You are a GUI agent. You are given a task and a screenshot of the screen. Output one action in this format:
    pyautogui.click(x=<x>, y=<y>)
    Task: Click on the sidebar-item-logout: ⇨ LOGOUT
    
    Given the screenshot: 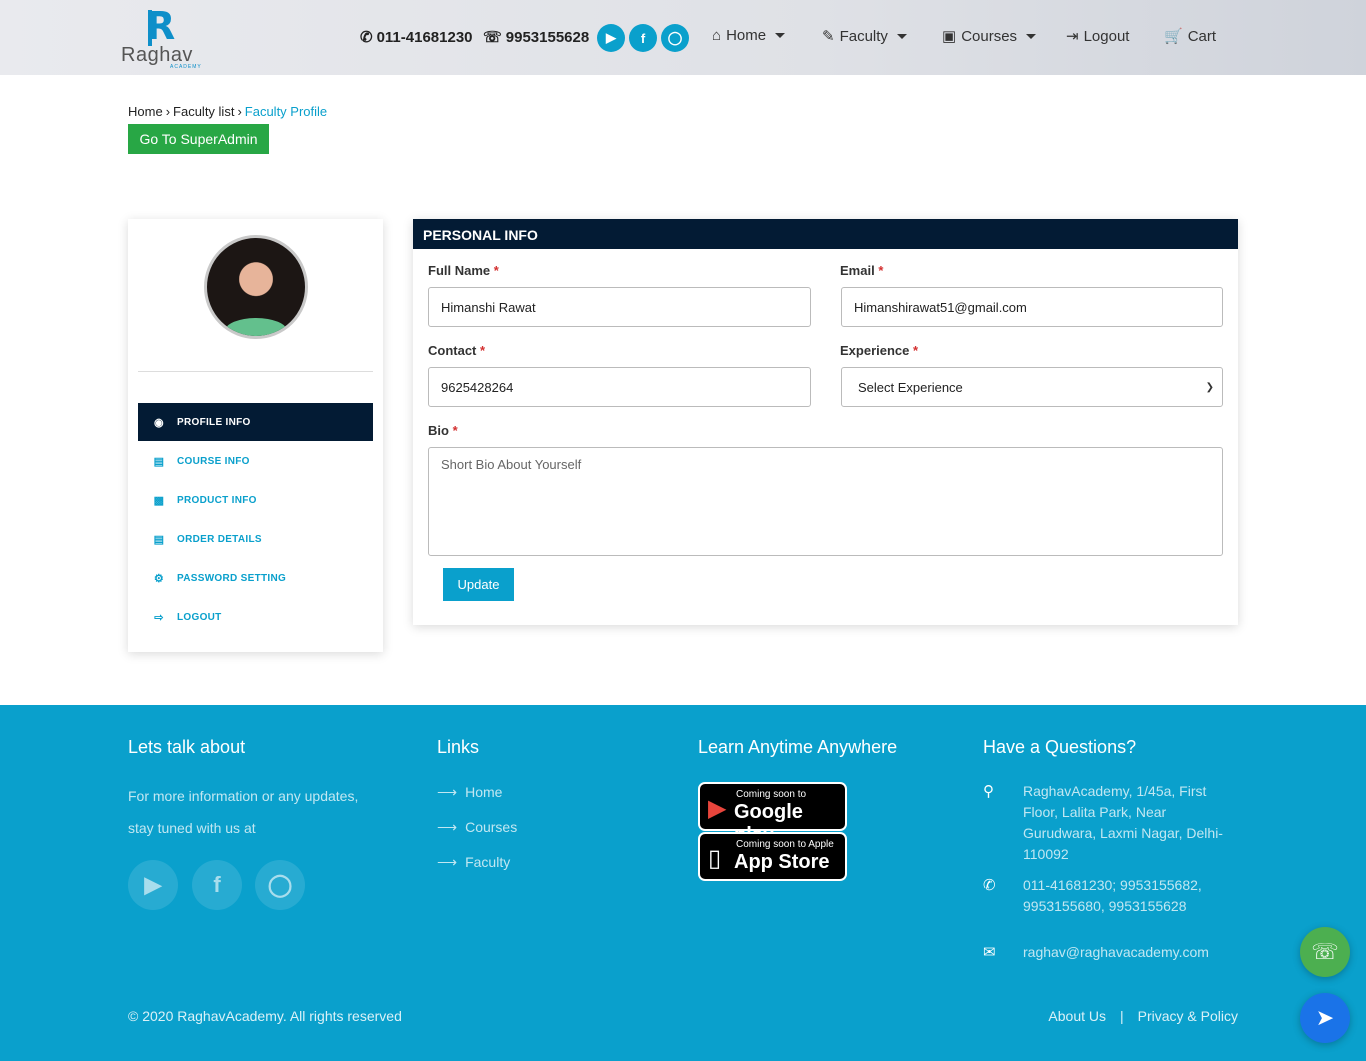 What is the action you would take?
    pyautogui.click(x=255, y=617)
    